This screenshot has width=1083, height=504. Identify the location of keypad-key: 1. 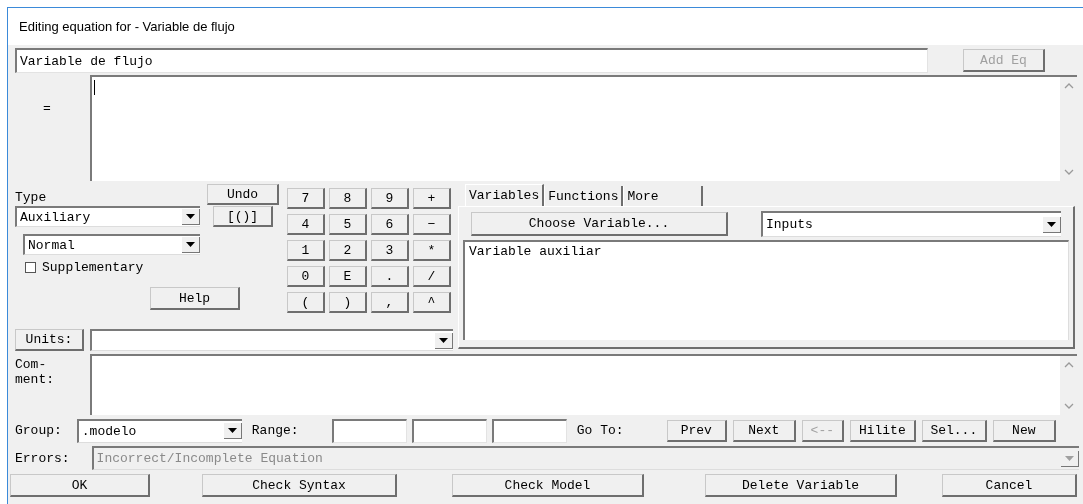
(306, 250).